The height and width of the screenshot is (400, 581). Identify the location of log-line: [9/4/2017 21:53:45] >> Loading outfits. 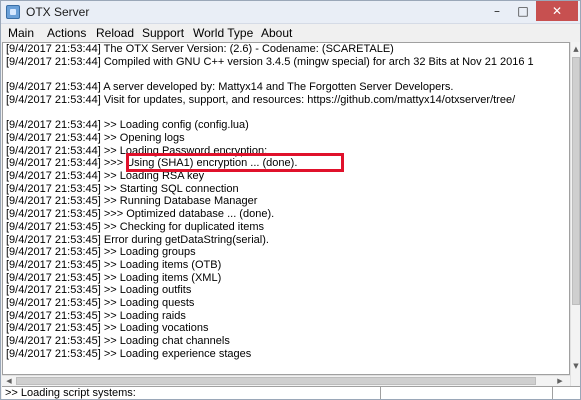
(99, 290).